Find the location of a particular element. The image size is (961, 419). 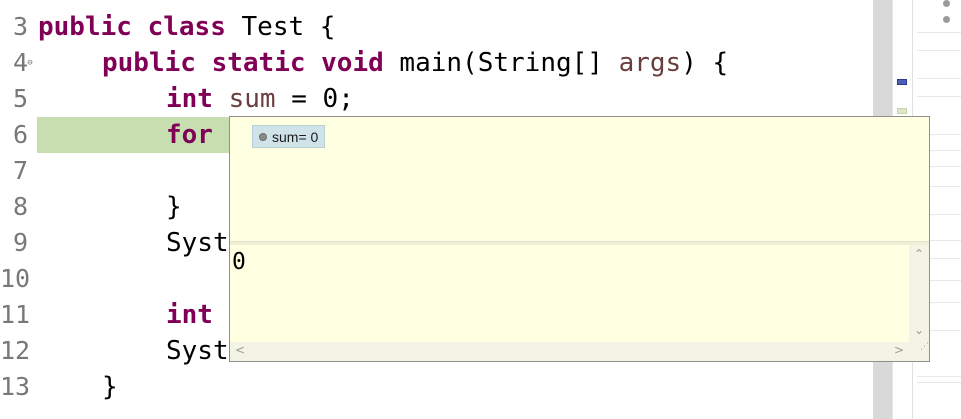

keyword-token: for is located at coordinates (189, 135).